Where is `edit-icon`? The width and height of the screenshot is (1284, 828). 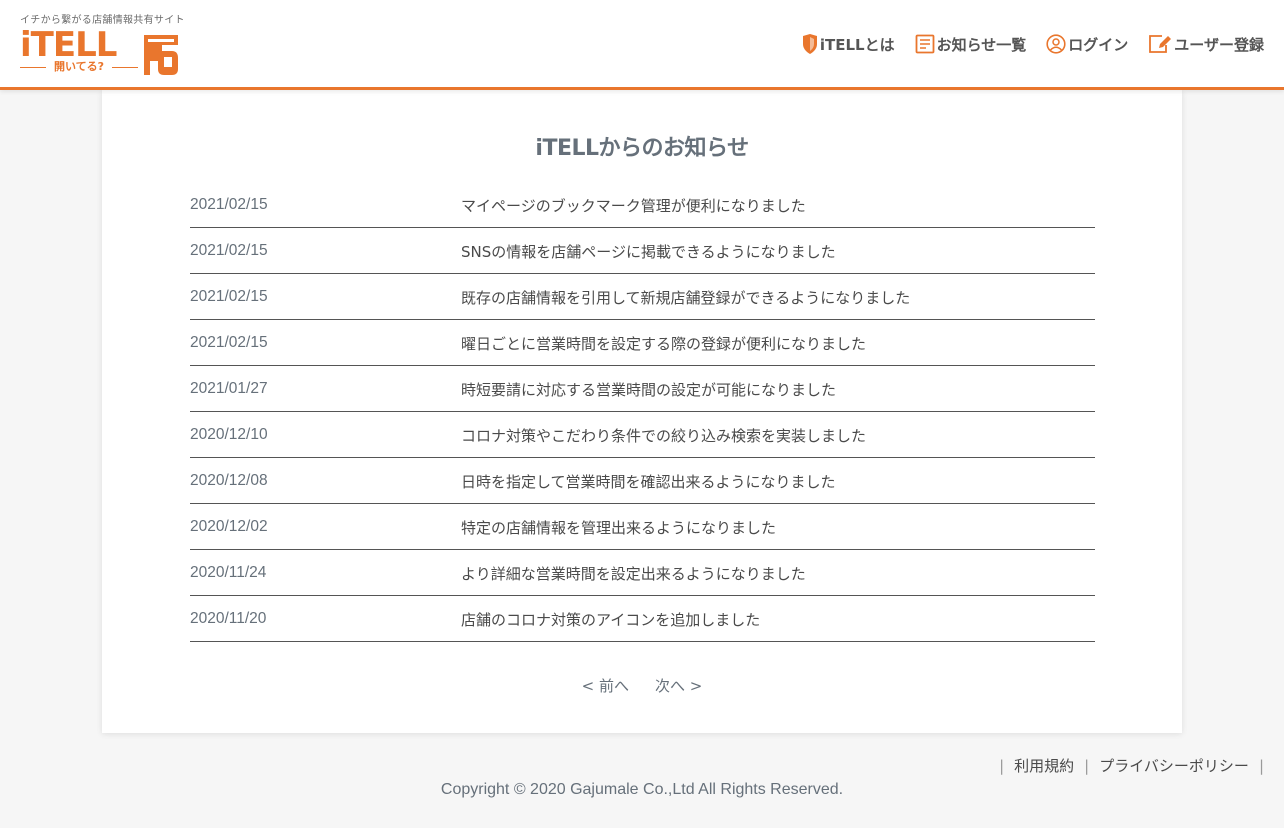 edit-icon is located at coordinates (1160, 44).